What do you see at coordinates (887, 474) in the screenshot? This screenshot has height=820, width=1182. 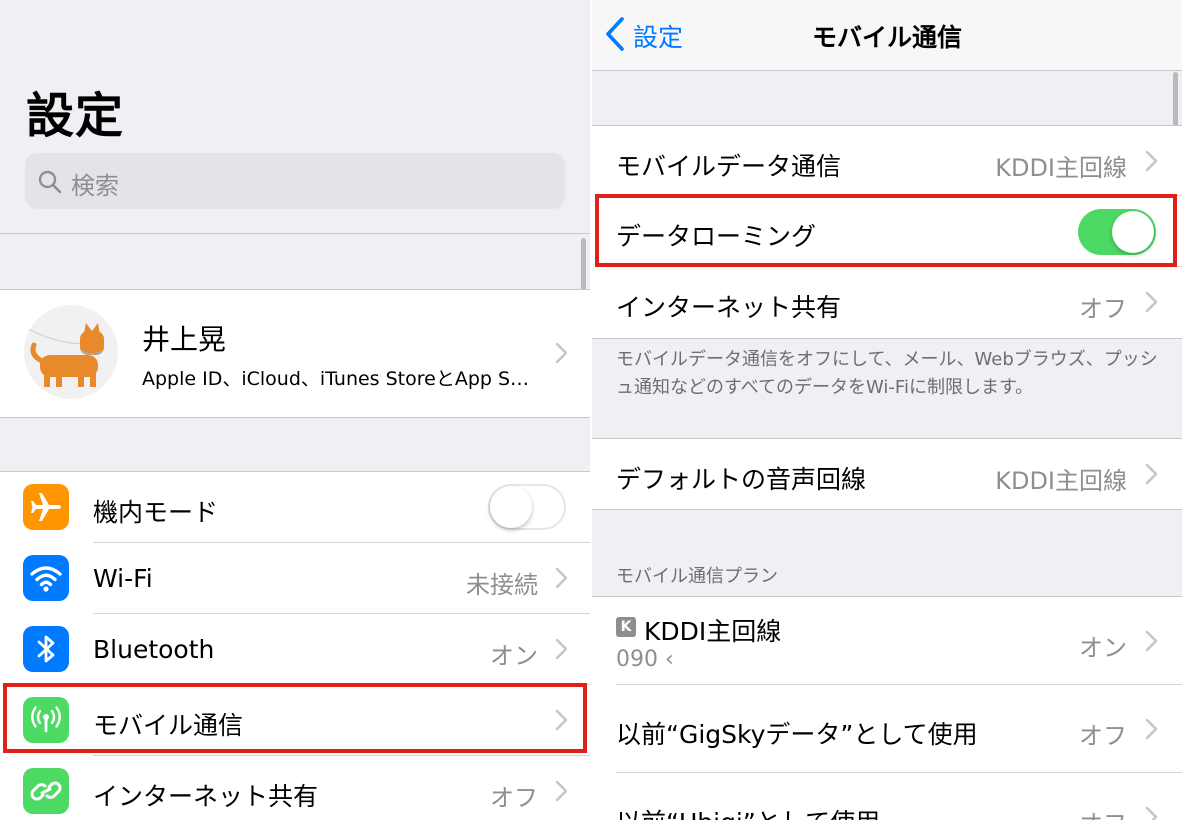 I see `default-voice-line-row: デフォルトの音声回線 KDDI主回線` at bounding box center [887, 474].